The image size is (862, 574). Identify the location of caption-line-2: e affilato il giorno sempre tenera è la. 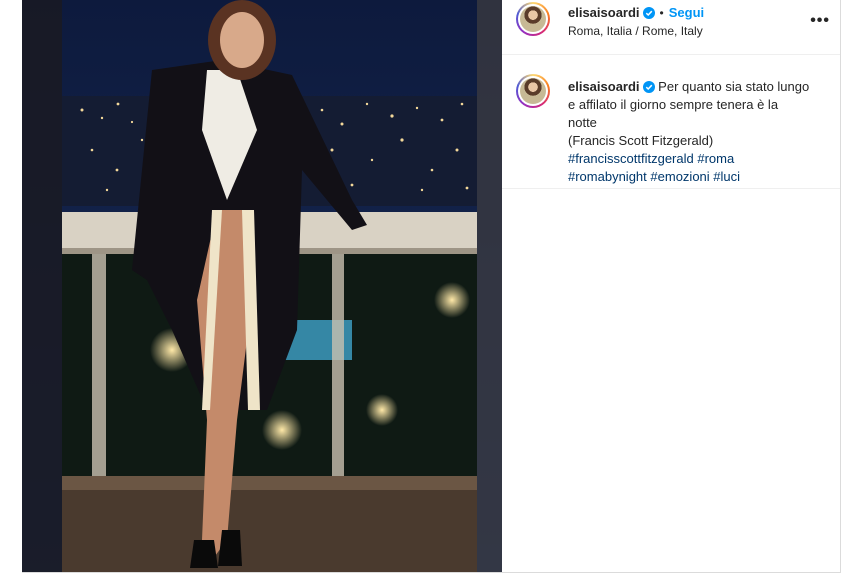
(673, 104).